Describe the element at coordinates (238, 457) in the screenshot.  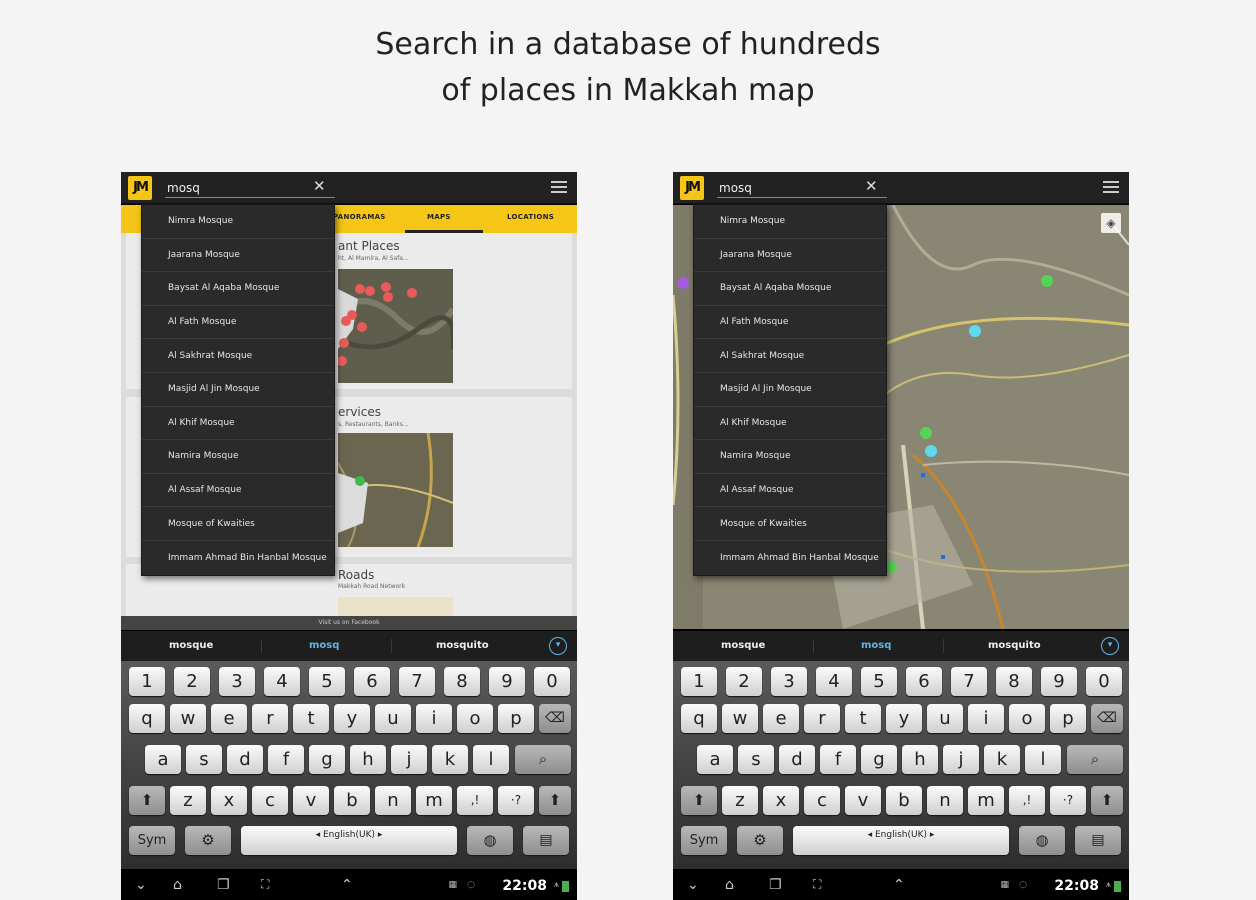
I see `suggestion-item: Namira Mosque` at that location.